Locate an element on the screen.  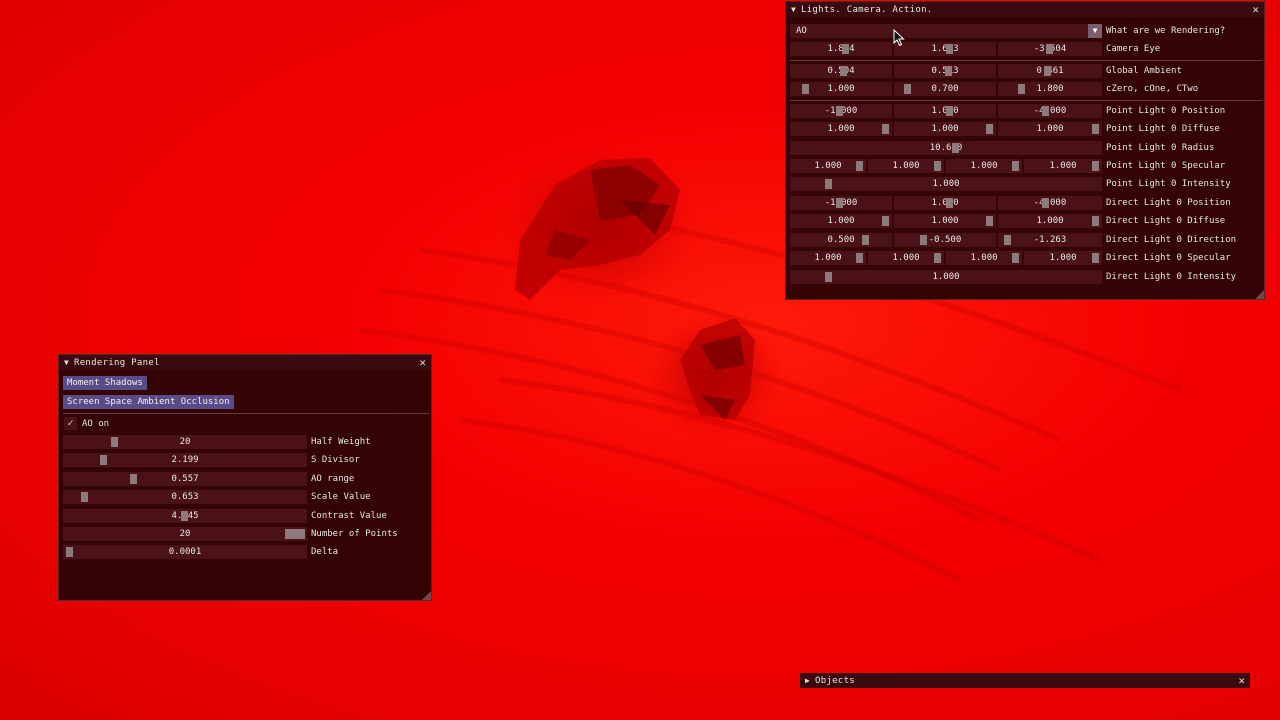
ao-range-slider: 0.557 is located at coordinates (185, 479).